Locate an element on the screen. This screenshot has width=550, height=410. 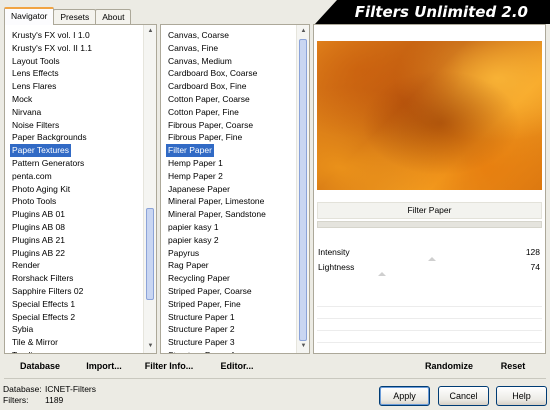
category-item: Krusty's FX vol. II 1.1 is located at coordinates (73, 48).